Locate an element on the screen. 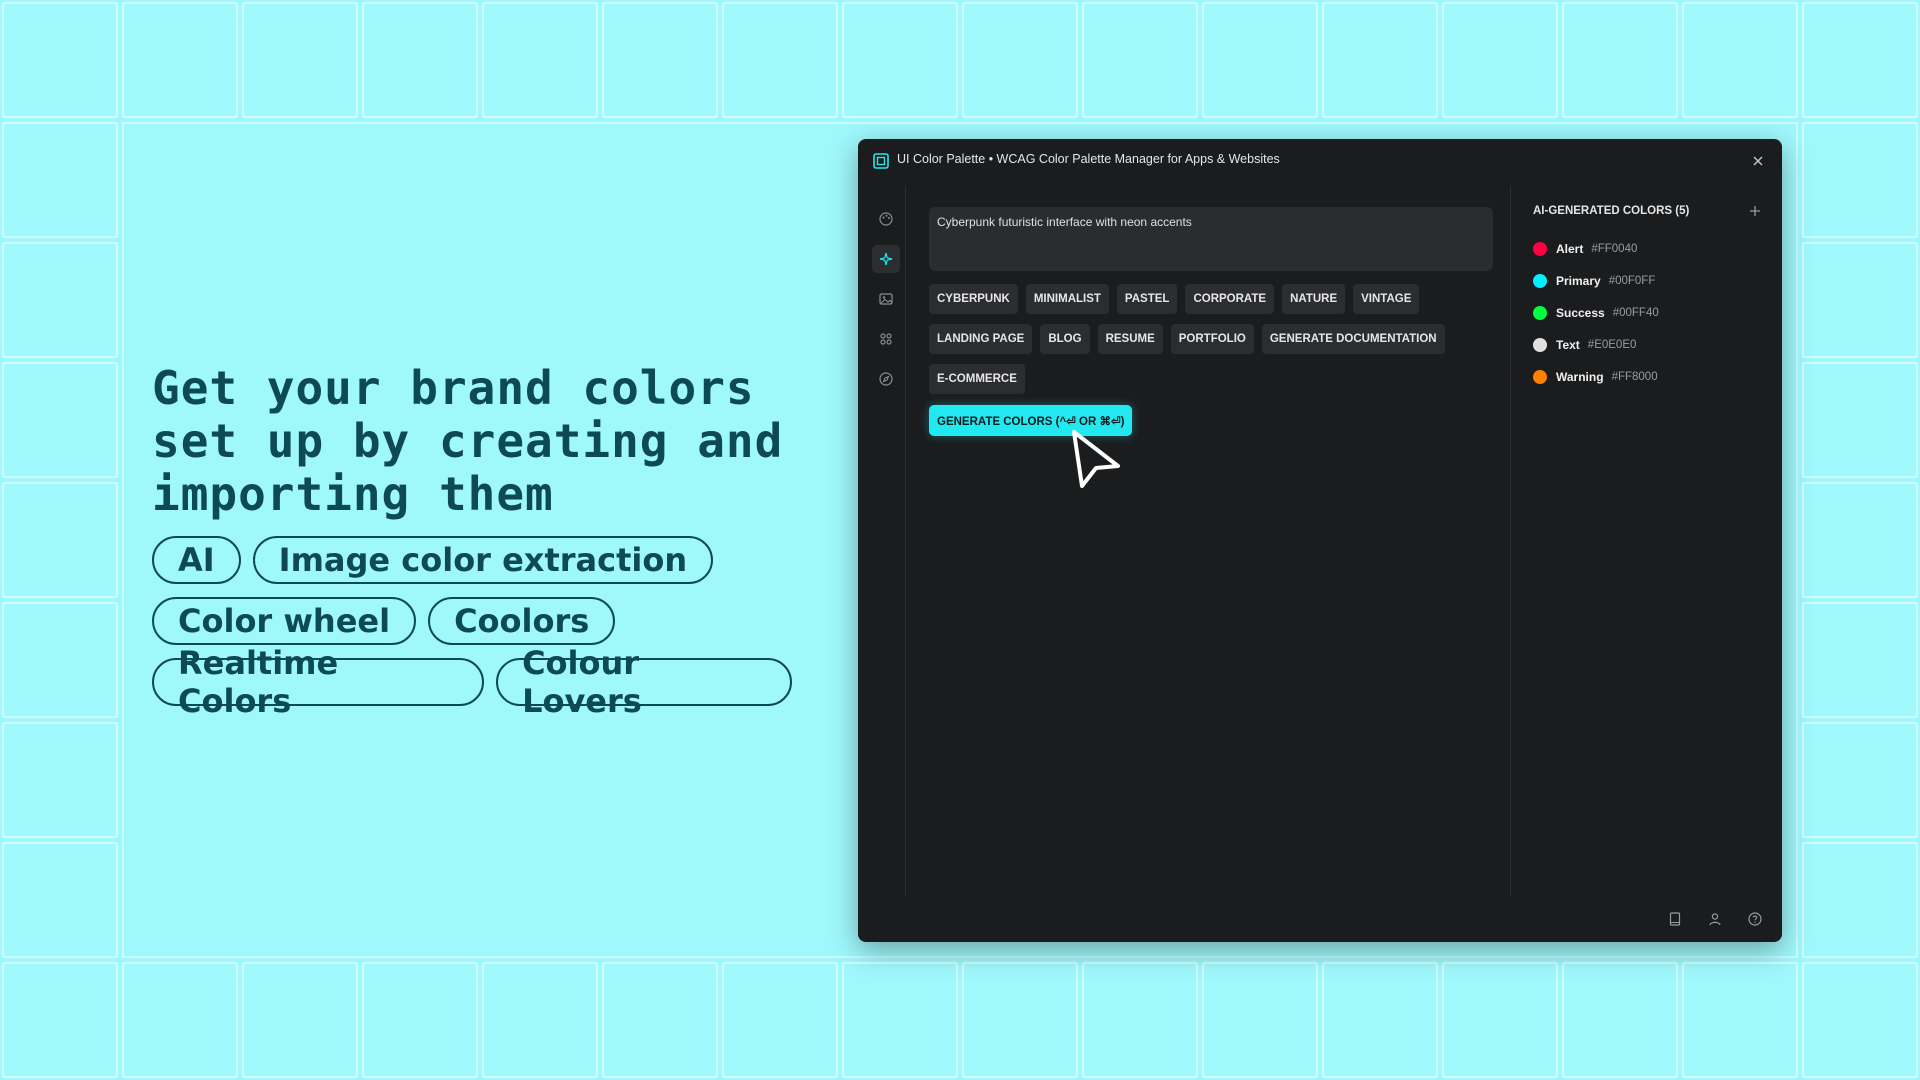  chip-corporate: CORPORATE is located at coordinates (1230, 299).